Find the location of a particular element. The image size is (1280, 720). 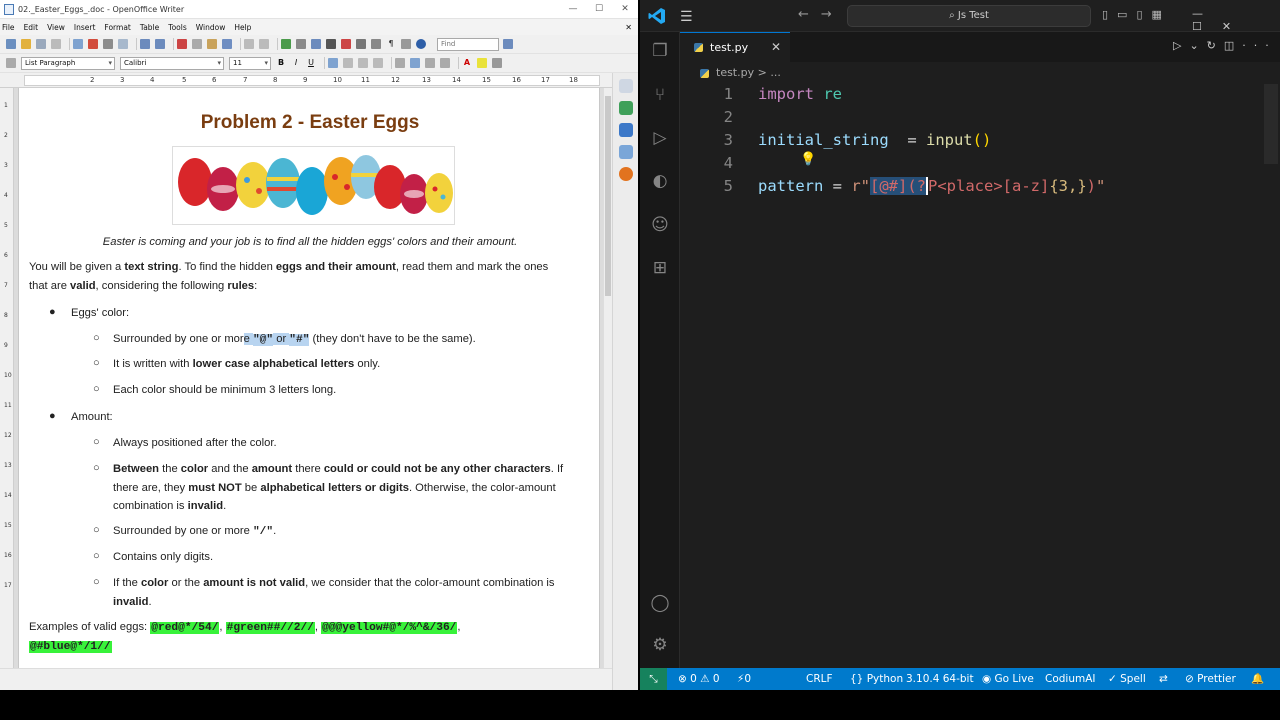

menu-tools: Tools is located at coordinates (177, 27).